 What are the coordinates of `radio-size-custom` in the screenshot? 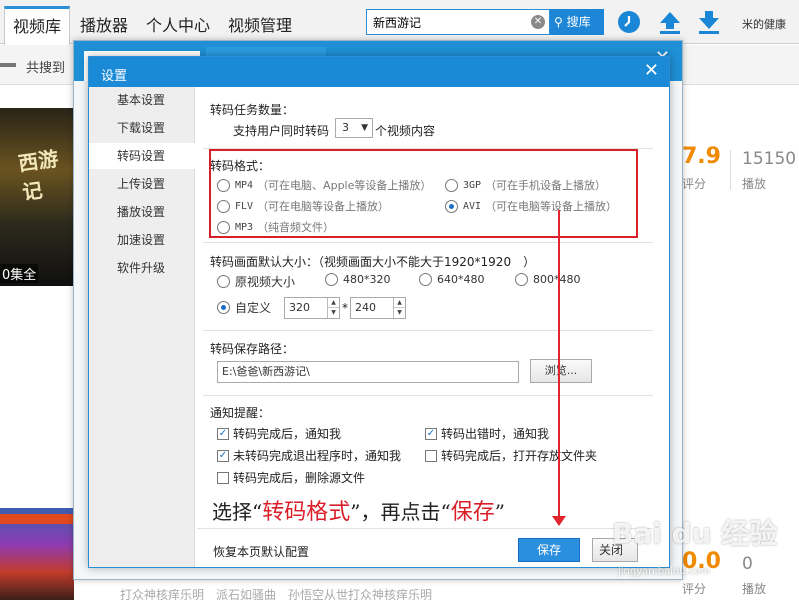 It's located at (223, 307).